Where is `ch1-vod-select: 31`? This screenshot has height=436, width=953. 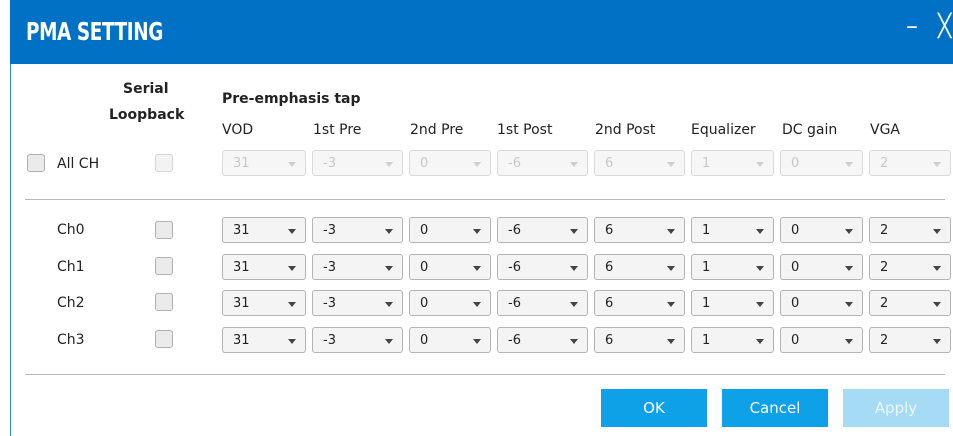 ch1-vod-select: 31 is located at coordinates (264, 267).